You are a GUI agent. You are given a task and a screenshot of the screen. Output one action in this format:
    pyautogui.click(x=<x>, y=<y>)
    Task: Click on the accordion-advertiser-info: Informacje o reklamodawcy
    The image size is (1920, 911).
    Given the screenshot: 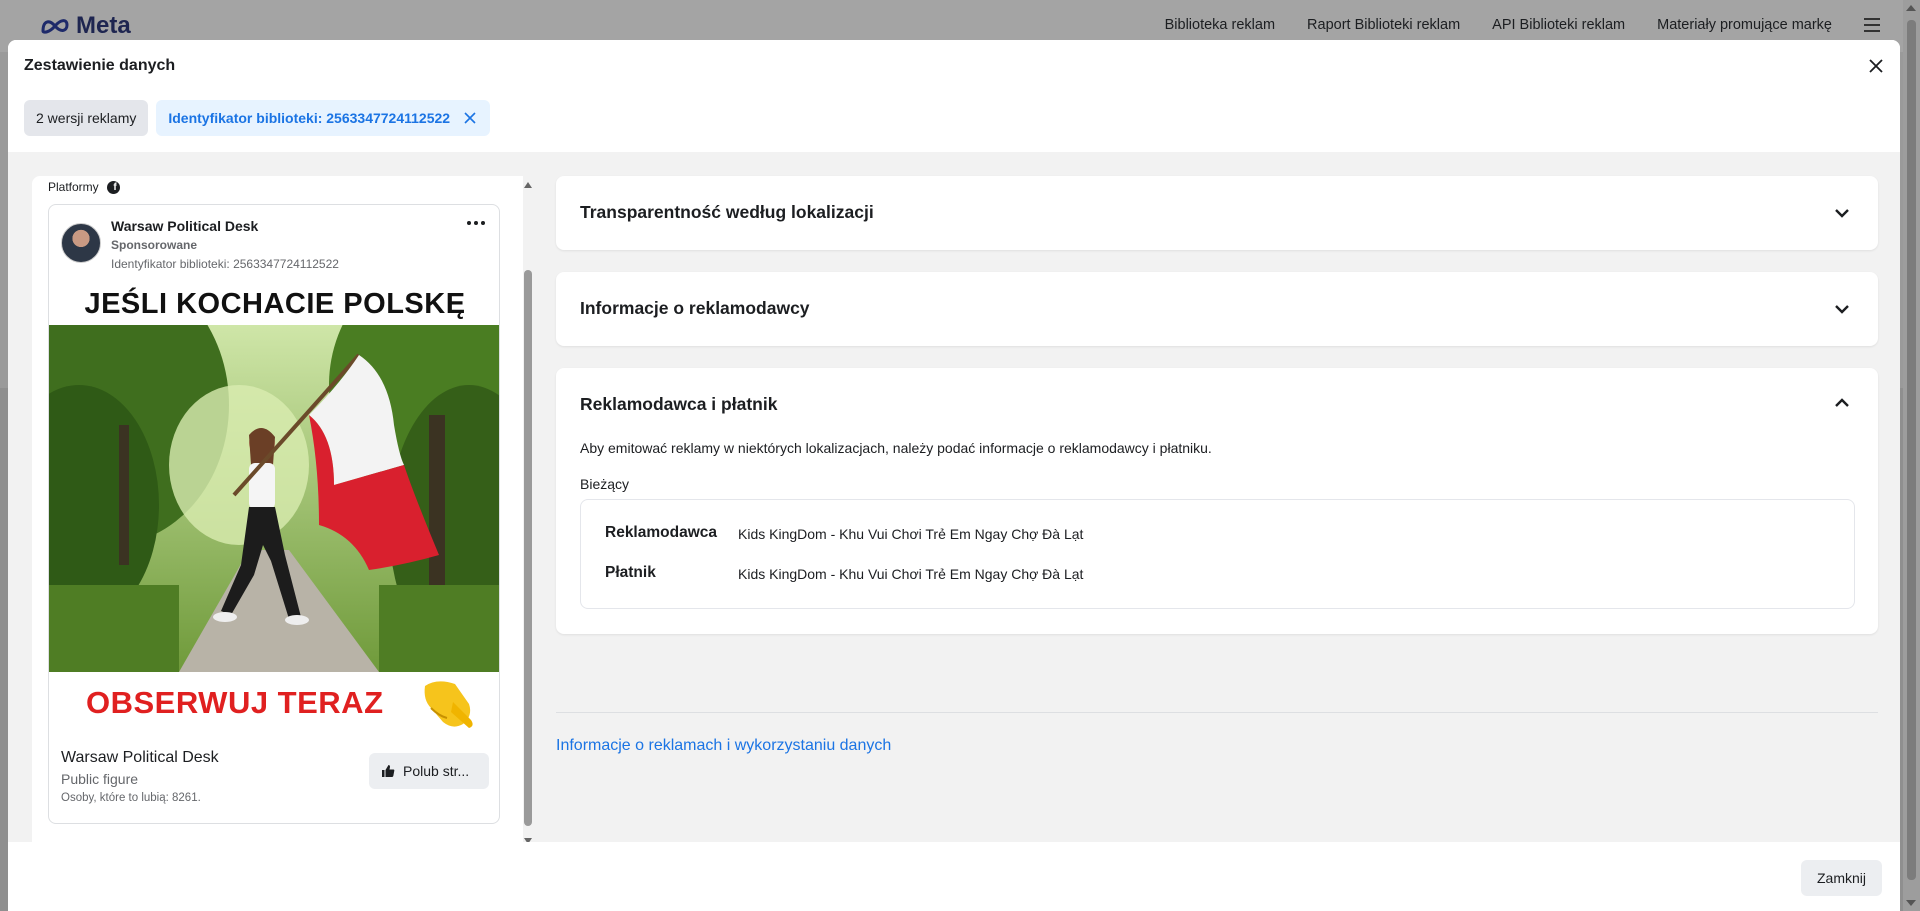 What is the action you would take?
    pyautogui.click(x=1217, y=309)
    